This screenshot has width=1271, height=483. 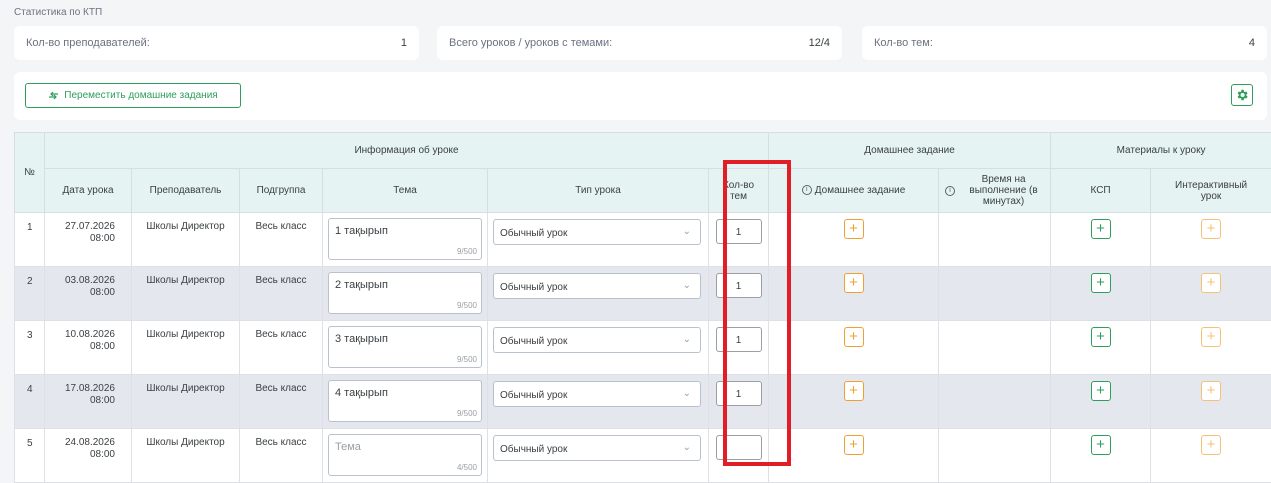 What do you see at coordinates (403, 43) in the screenshot?
I see `stat-value: 1` at bounding box center [403, 43].